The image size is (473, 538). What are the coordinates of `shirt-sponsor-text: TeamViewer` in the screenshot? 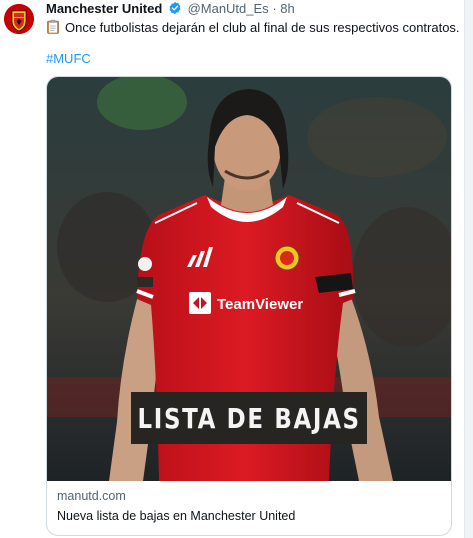 It's located at (260, 304).